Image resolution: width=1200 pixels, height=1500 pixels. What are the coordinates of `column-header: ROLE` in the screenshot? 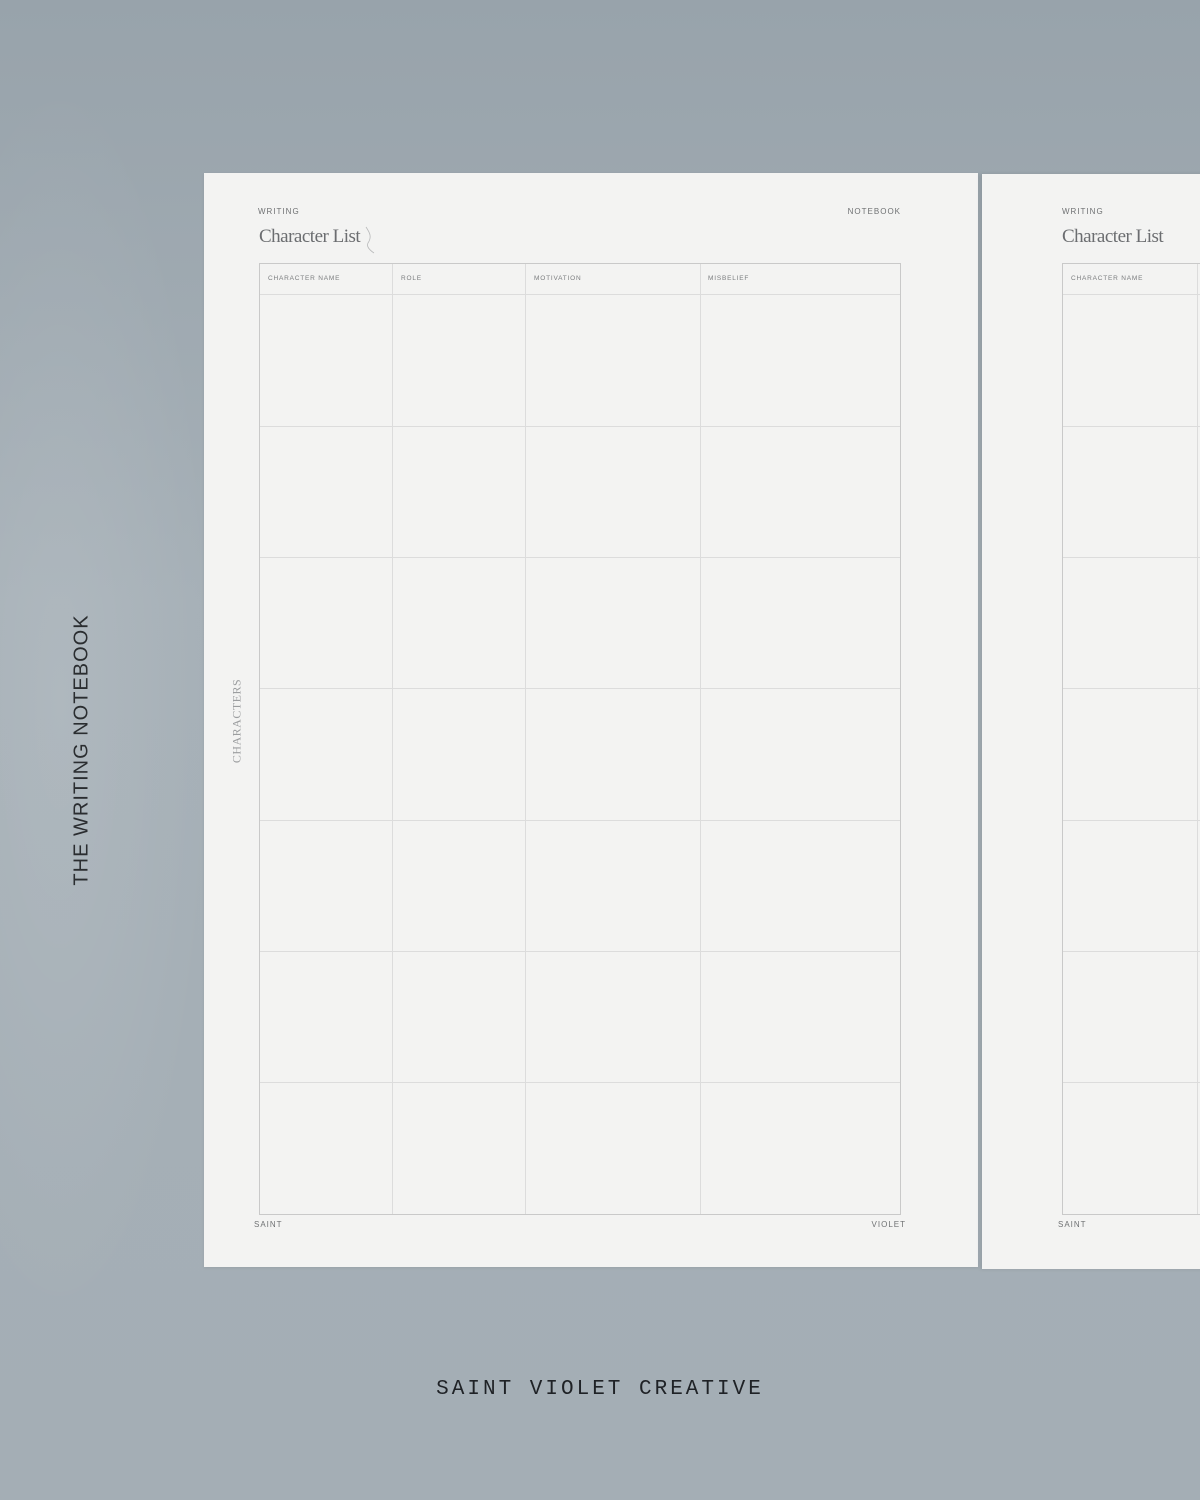 It's located at (411, 278).